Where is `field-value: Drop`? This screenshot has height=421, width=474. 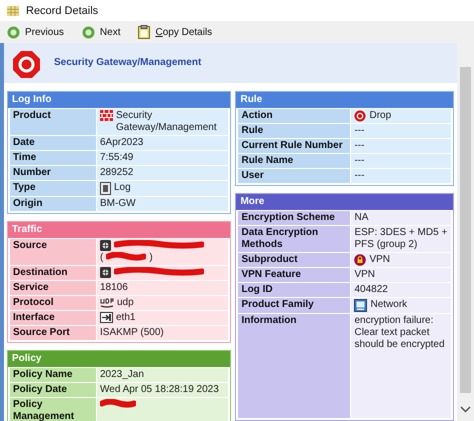
field-value: Drop is located at coordinates (380, 116).